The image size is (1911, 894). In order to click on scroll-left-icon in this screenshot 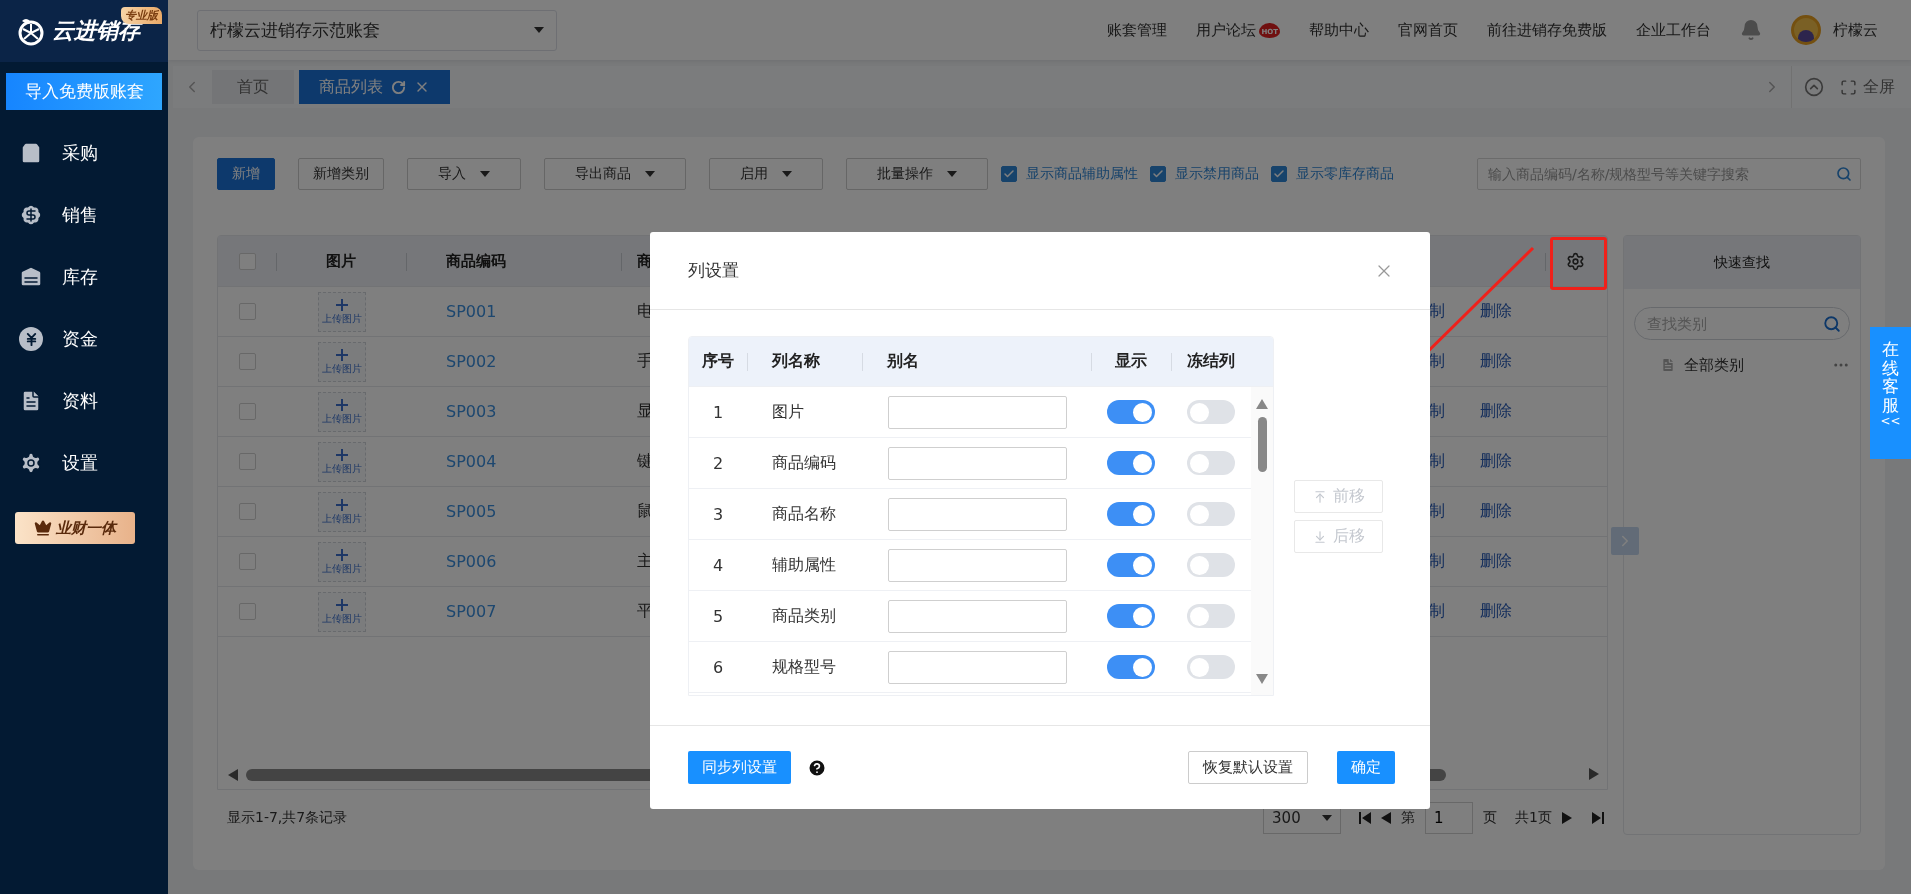, I will do `click(233, 775)`.